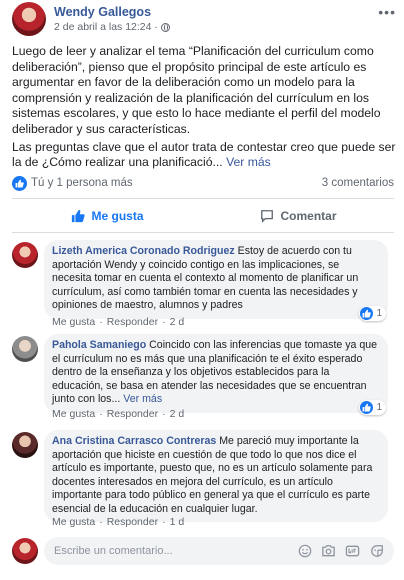 The width and height of the screenshot is (404, 580). I want to click on comment-author: Pahola Samaniego, so click(99, 345).